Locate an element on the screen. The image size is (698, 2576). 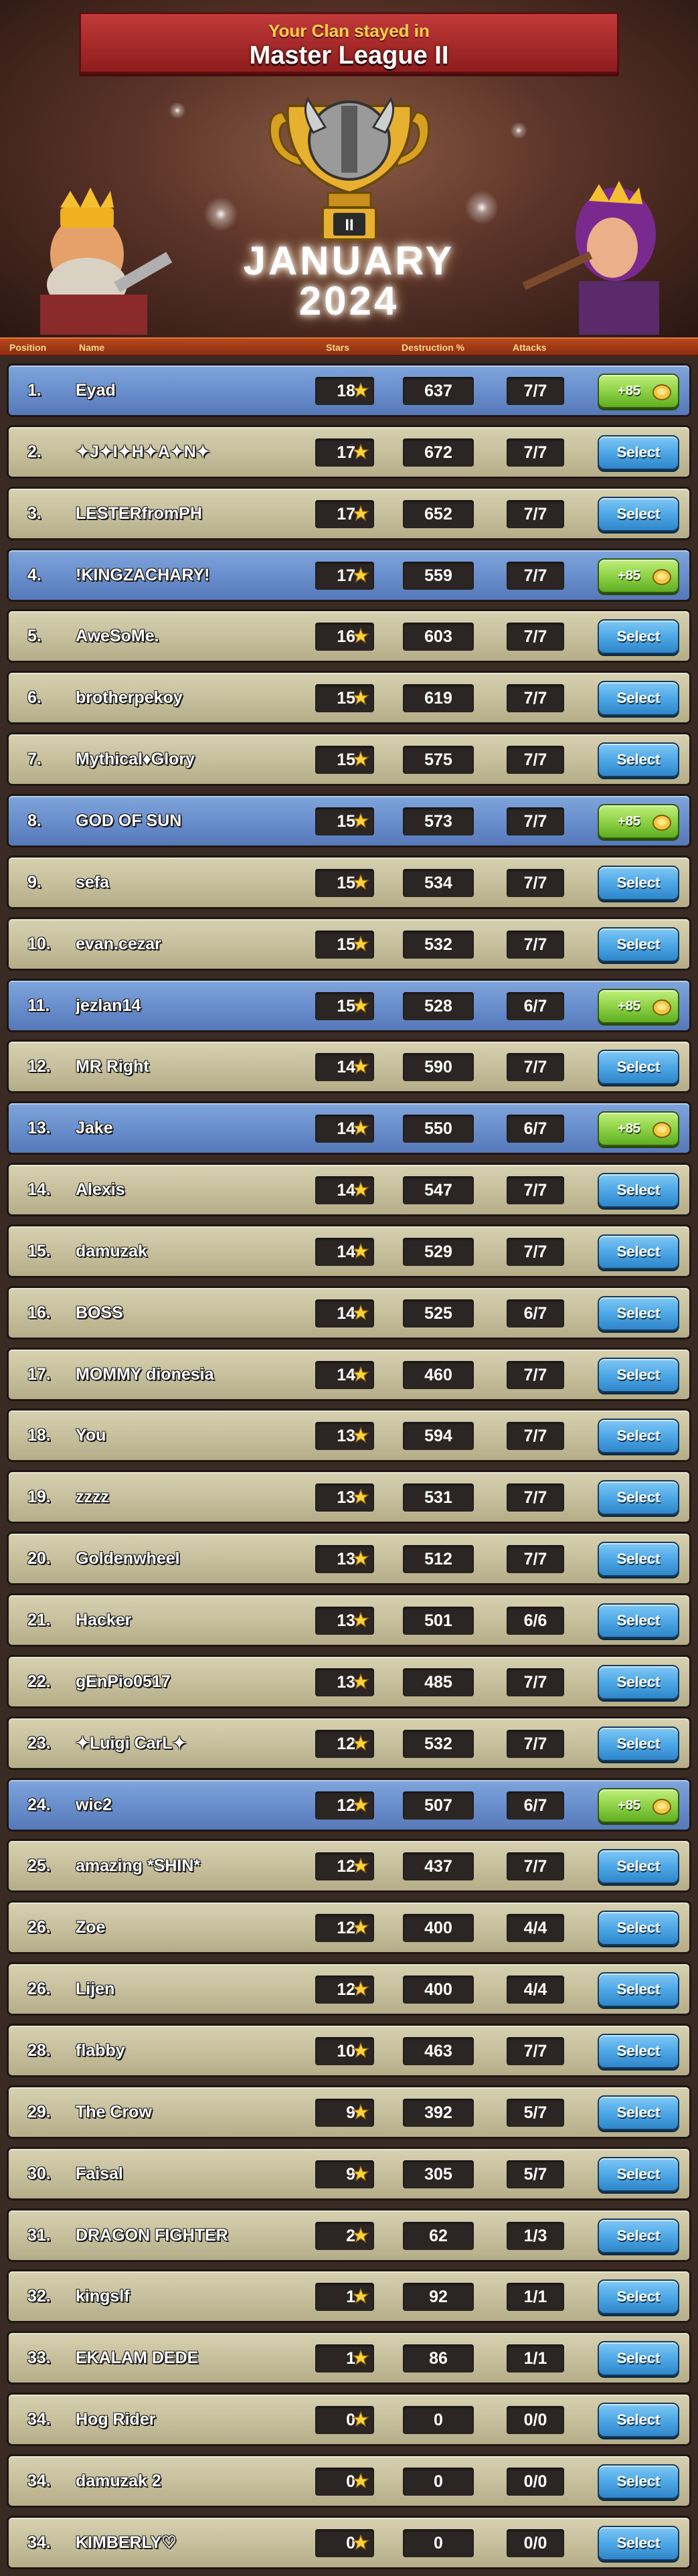
leaderboard-row: 32. kingslf 1 92 1/1 Select is located at coordinates (349, 2296).